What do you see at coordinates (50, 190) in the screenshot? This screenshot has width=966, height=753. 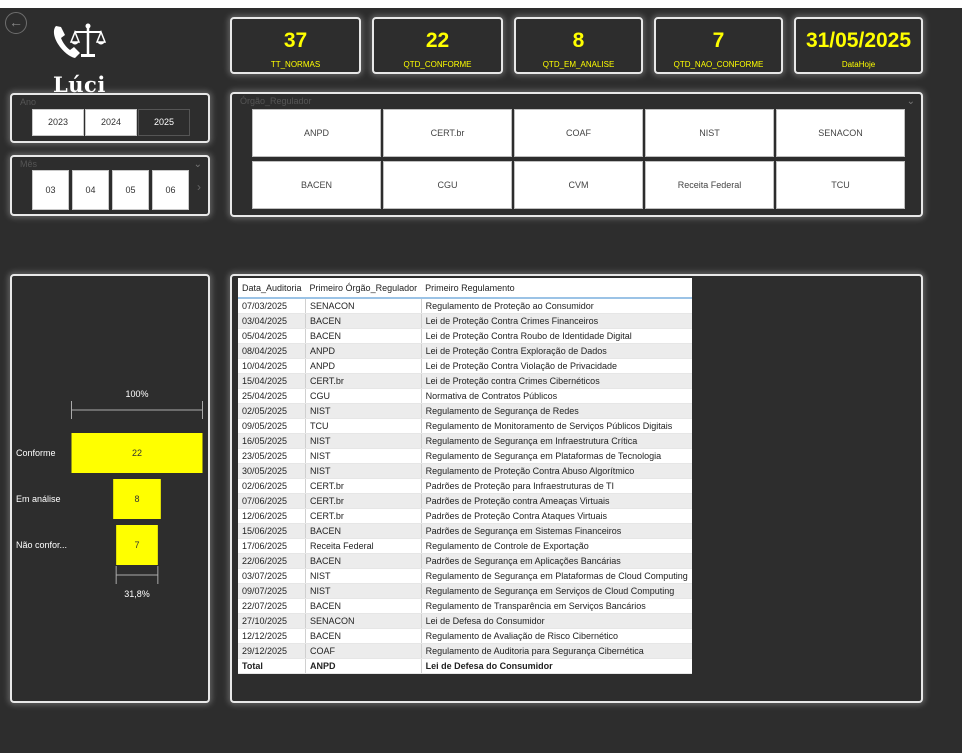 I see `month-option-03: 03` at bounding box center [50, 190].